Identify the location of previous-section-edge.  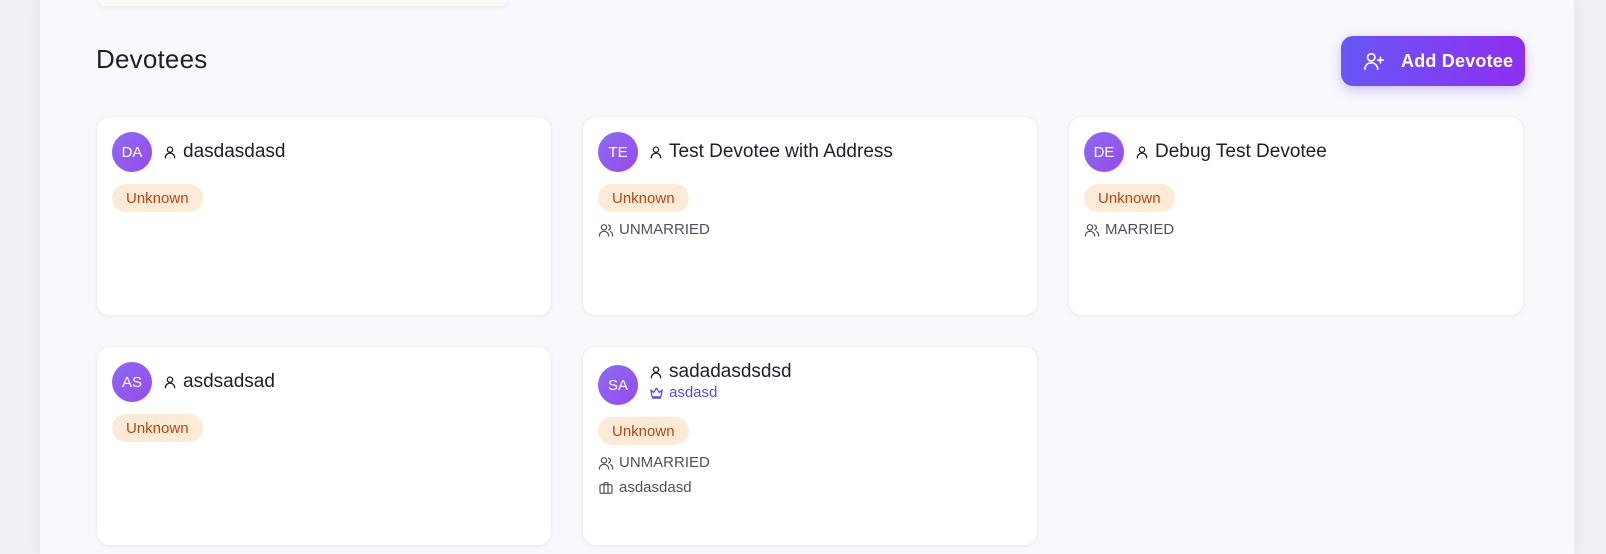
(303, 3).